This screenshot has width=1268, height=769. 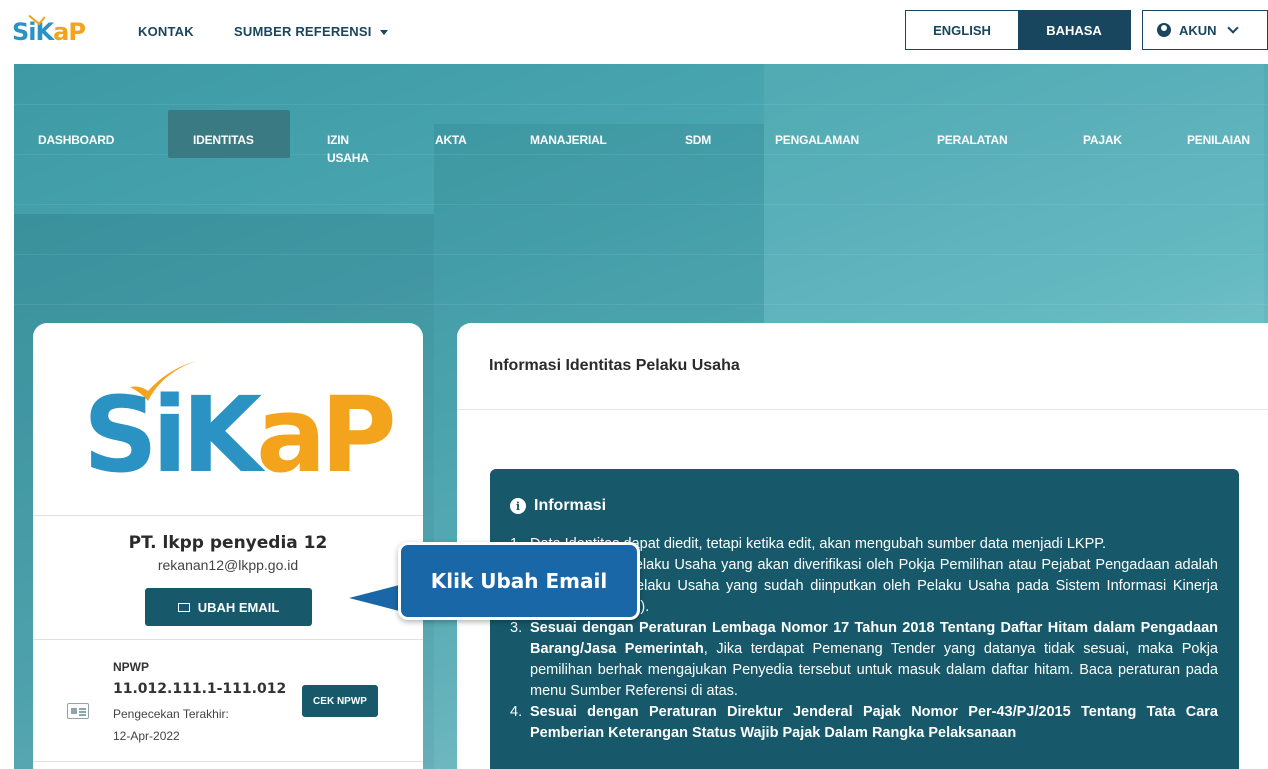 What do you see at coordinates (240, 435) in the screenshot?
I see `sikap-big-logo: SiKaP` at bounding box center [240, 435].